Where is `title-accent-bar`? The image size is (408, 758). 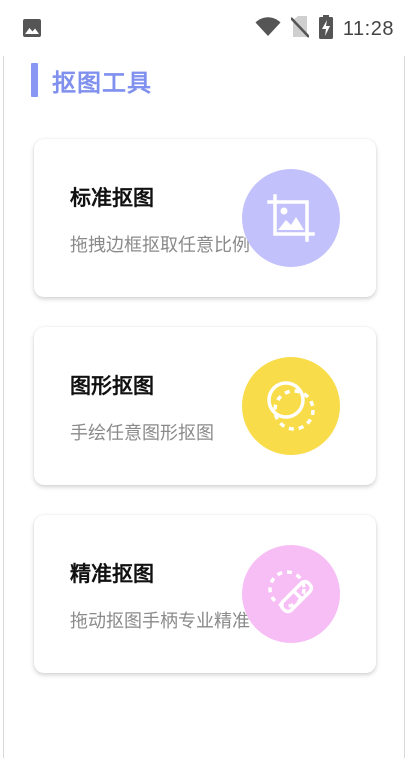 title-accent-bar is located at coordinates (34, 80).